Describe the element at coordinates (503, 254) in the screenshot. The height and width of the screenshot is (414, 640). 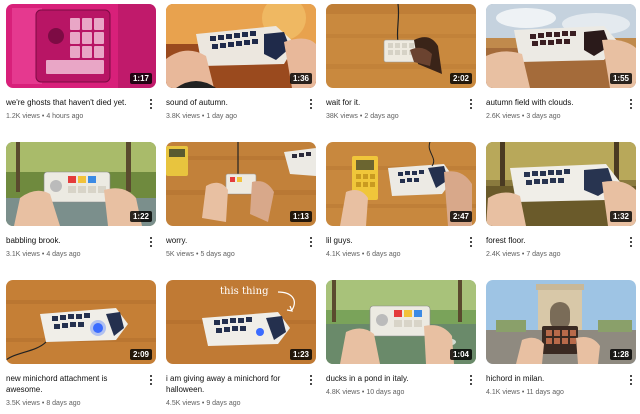
I see `view-count: 2.4K views` at that location.